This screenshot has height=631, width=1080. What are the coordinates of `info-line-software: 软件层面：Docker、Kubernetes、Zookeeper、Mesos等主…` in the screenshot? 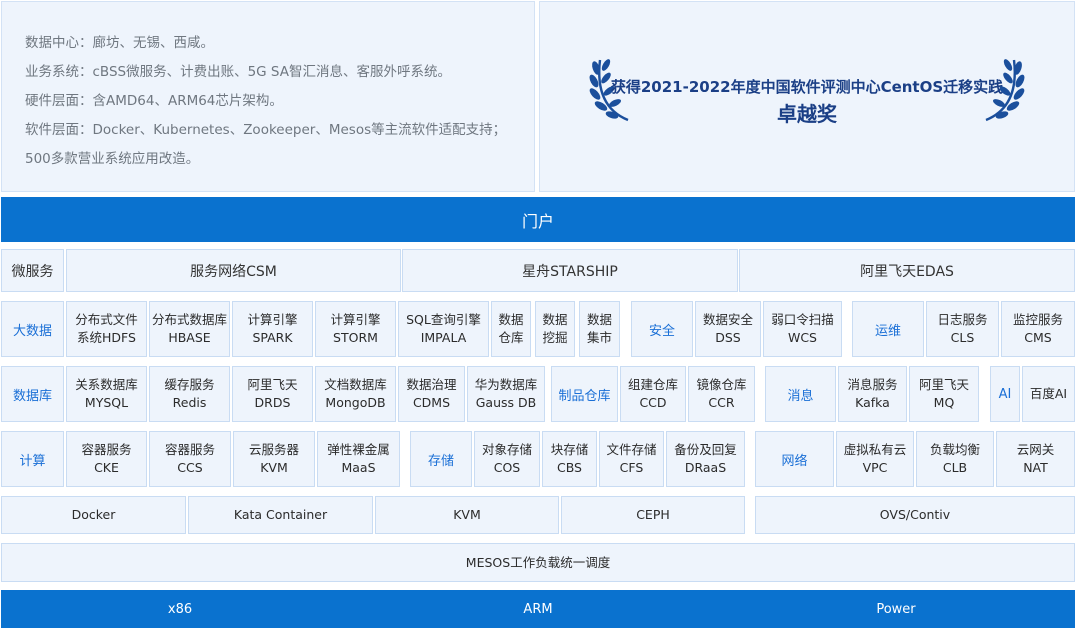 It's located at (266, 130).